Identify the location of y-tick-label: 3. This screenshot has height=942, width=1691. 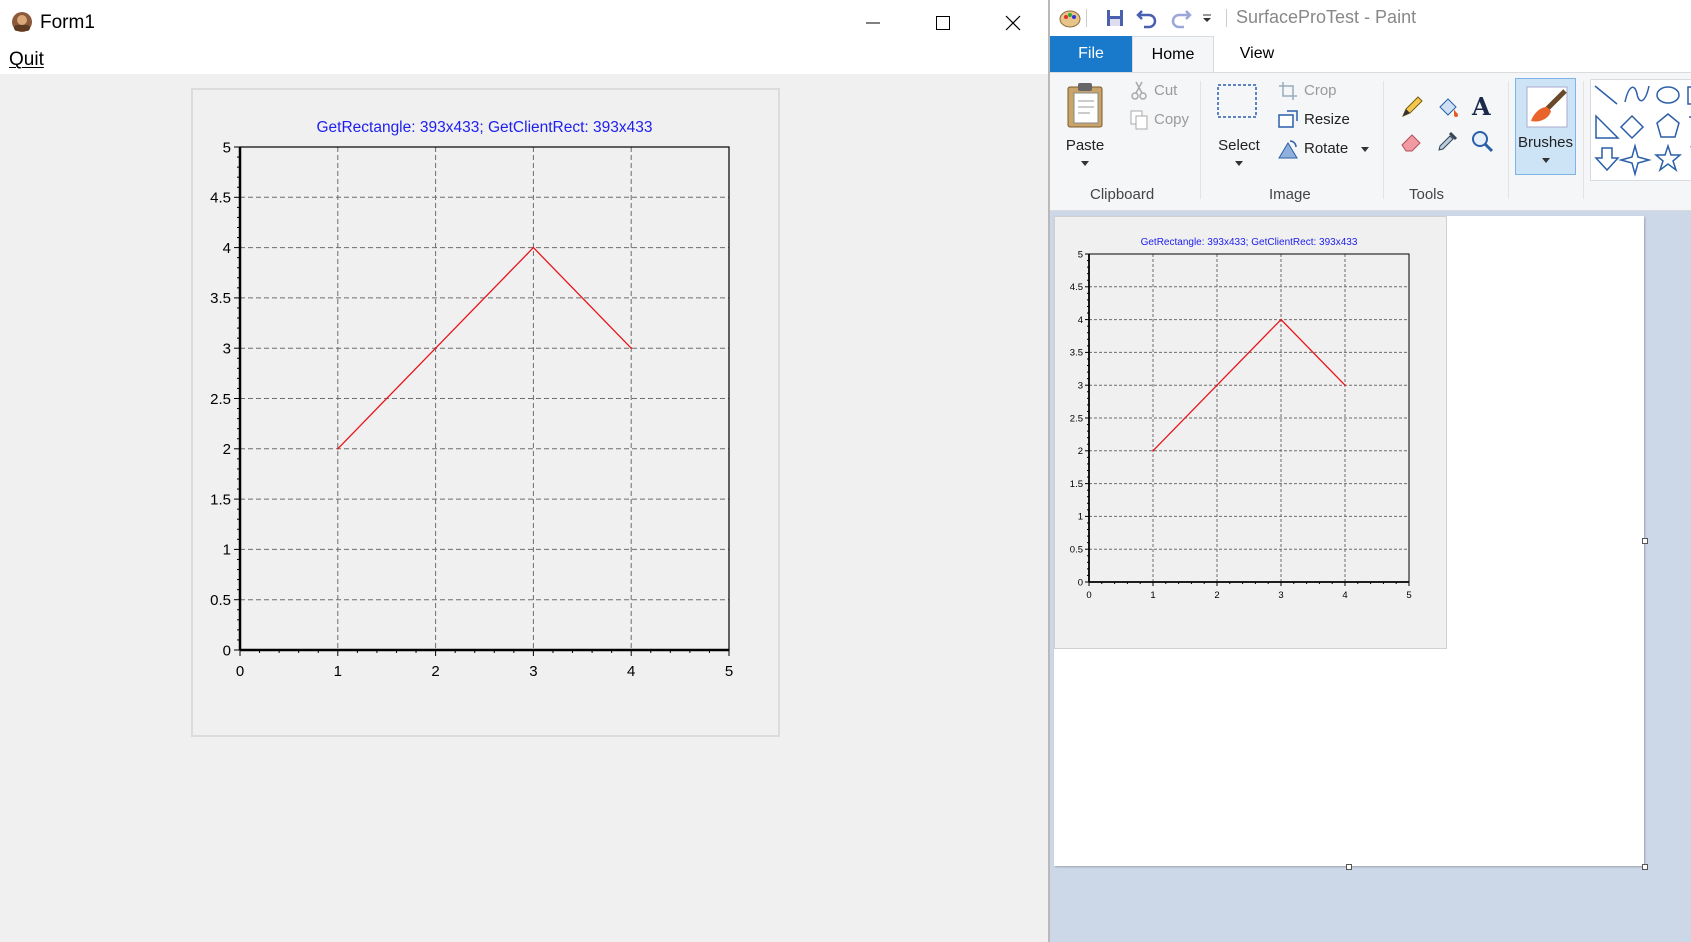
(227, 348).